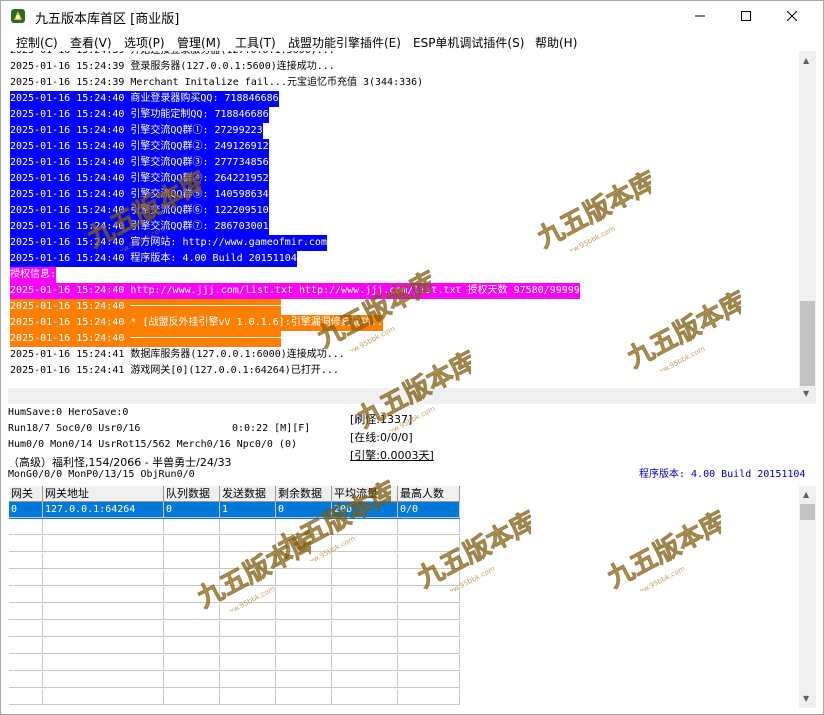 Image resolution: width=824 pixels, height=715 pixels. Describe the element at coordinates (806, 393) in the screenshot. I see `scroll-down-icon: ▼` at that location.